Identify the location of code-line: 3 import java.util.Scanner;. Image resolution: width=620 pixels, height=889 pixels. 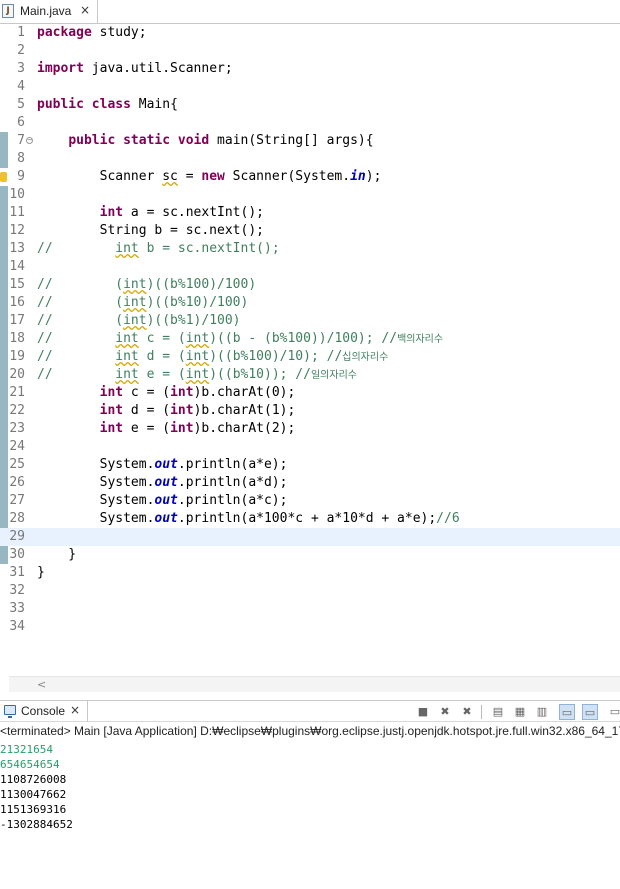
(310, 69).